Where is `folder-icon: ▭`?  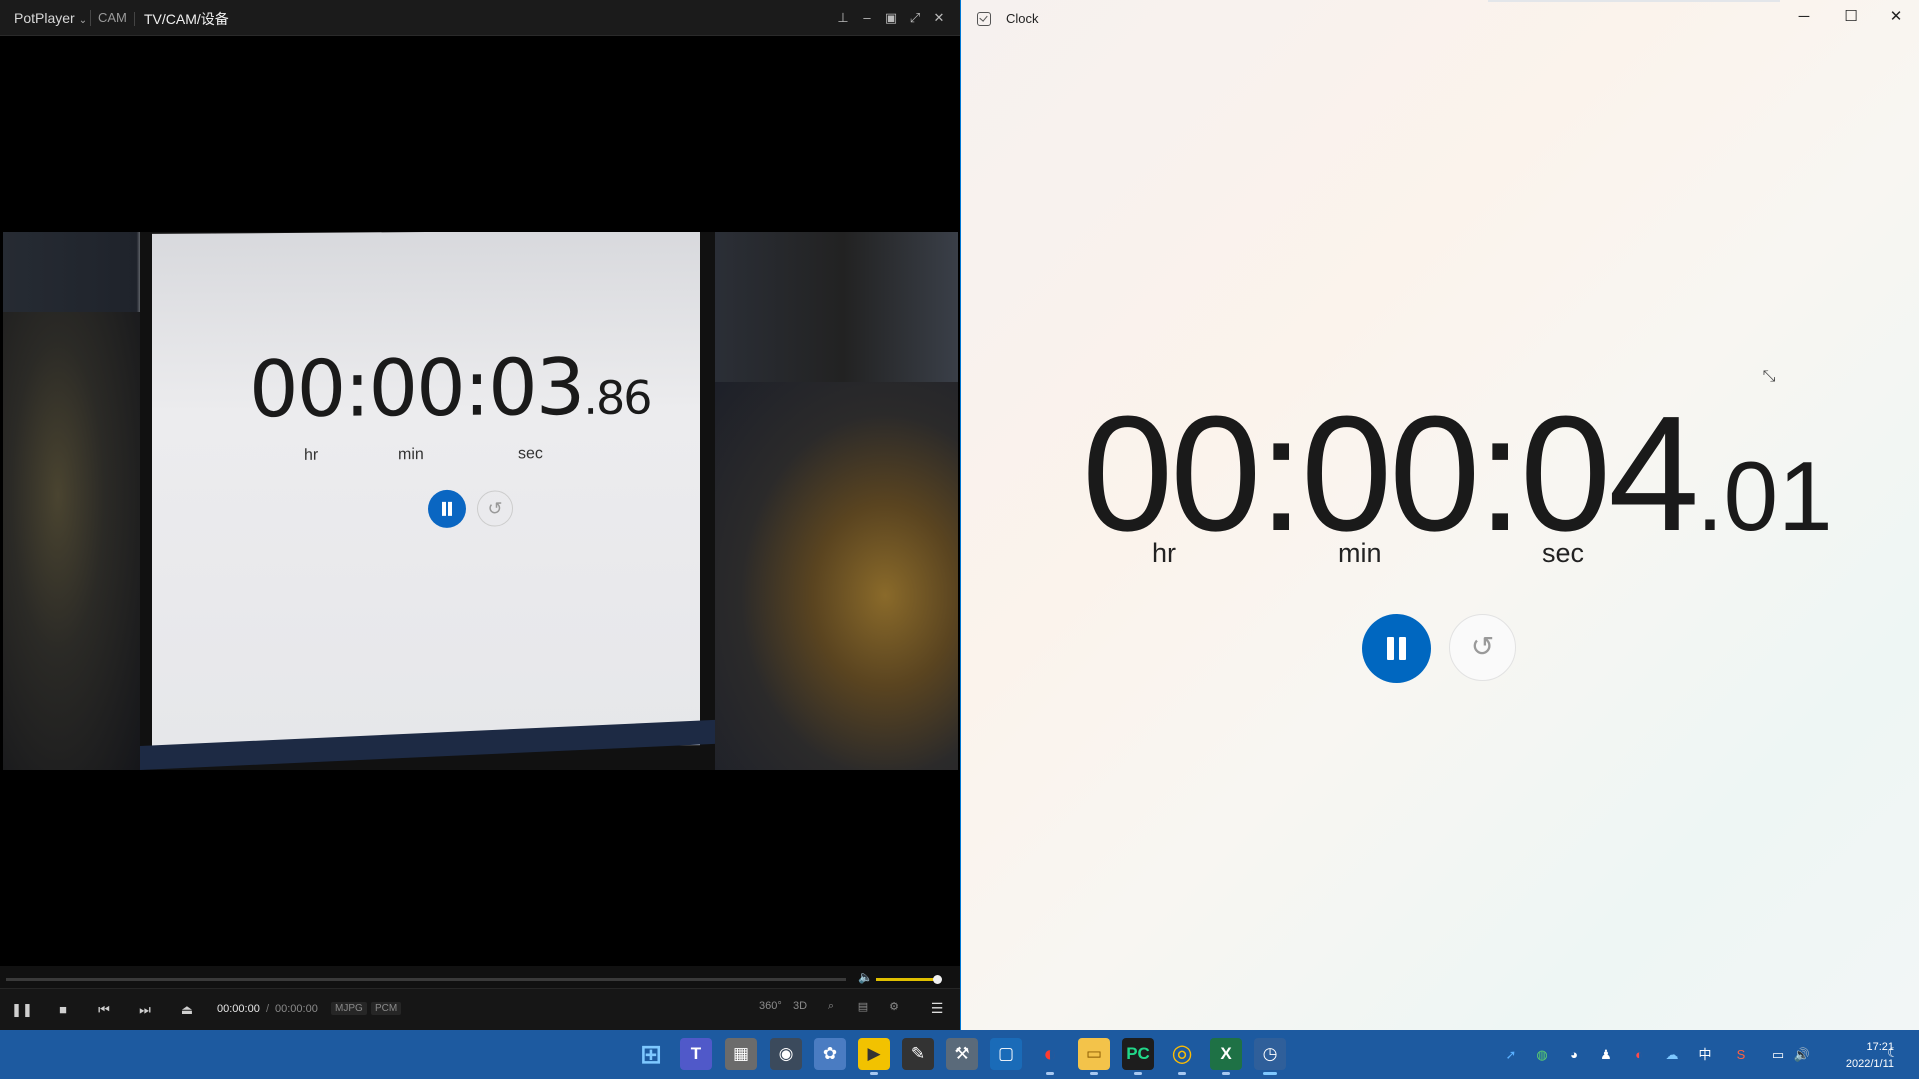
folder-icon: ▭ is located at coordinates (1094, 1056).